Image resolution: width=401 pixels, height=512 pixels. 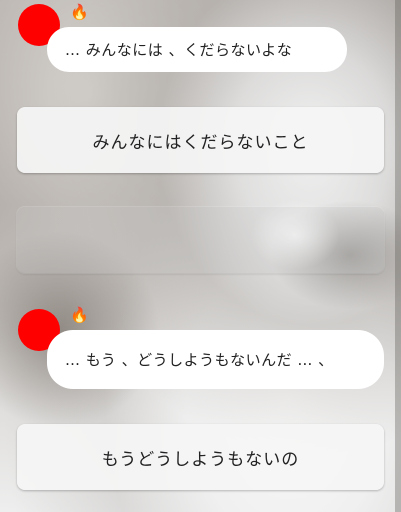 I want to click on reply-option-label: みんなにはくだらないこと, so click(x=200, y=142).